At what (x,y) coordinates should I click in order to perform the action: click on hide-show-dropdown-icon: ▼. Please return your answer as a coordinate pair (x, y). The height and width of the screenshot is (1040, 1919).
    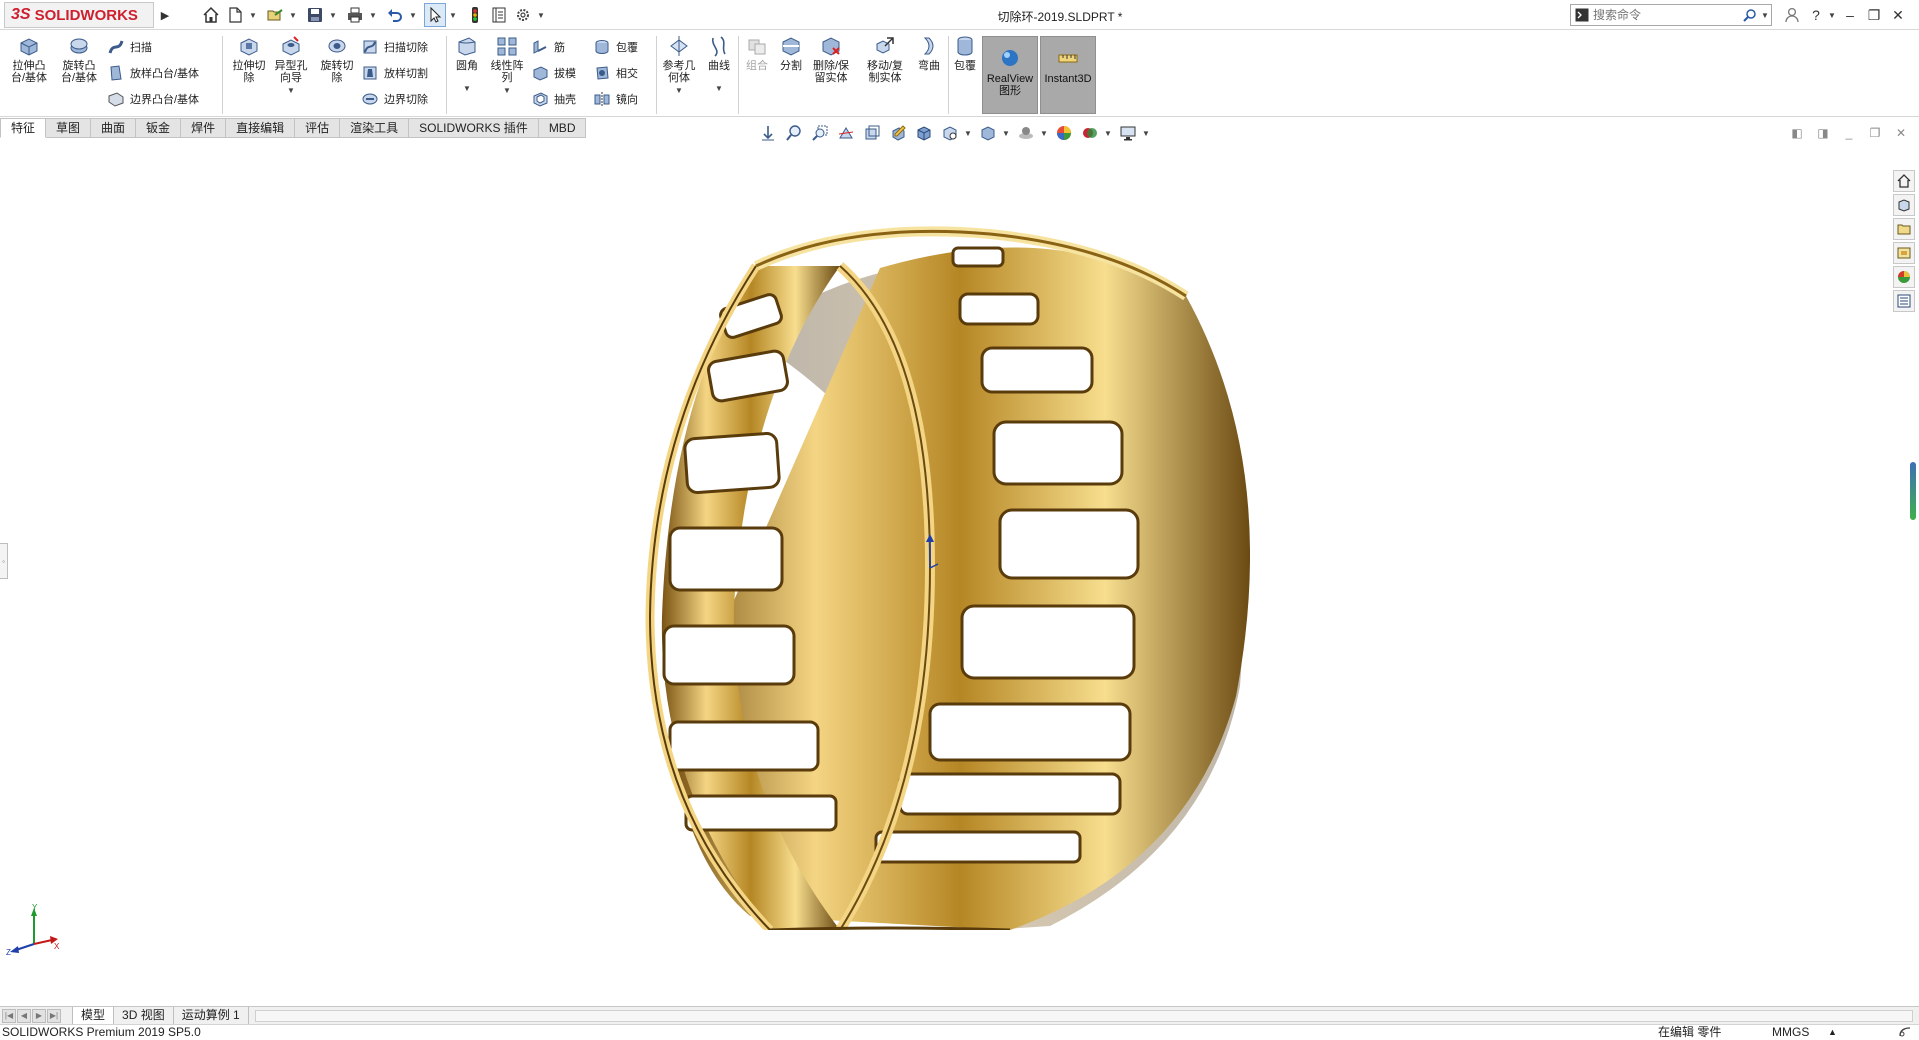
    Looking at the image, I should click on (968, 133).